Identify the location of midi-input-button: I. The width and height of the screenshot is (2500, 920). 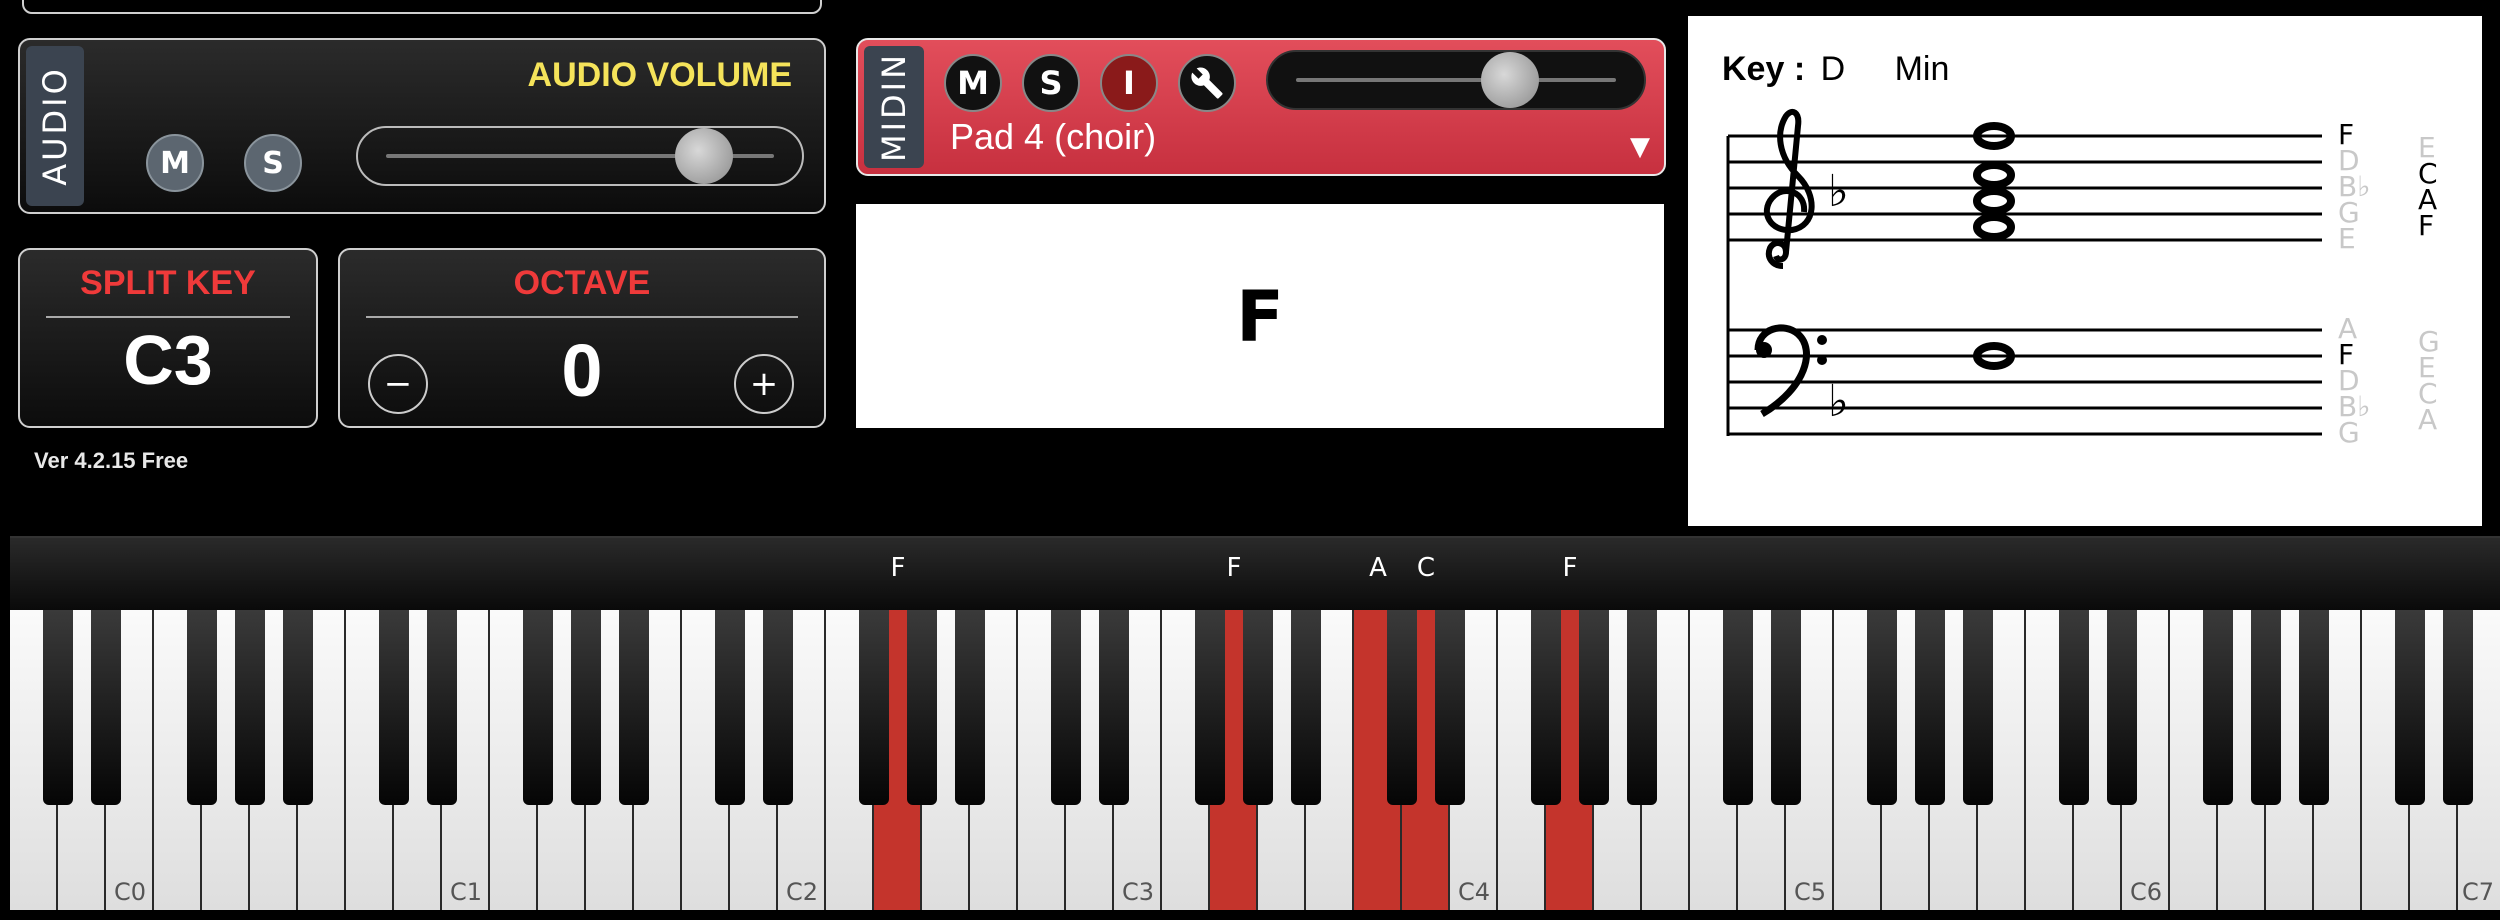
(1129, 83).